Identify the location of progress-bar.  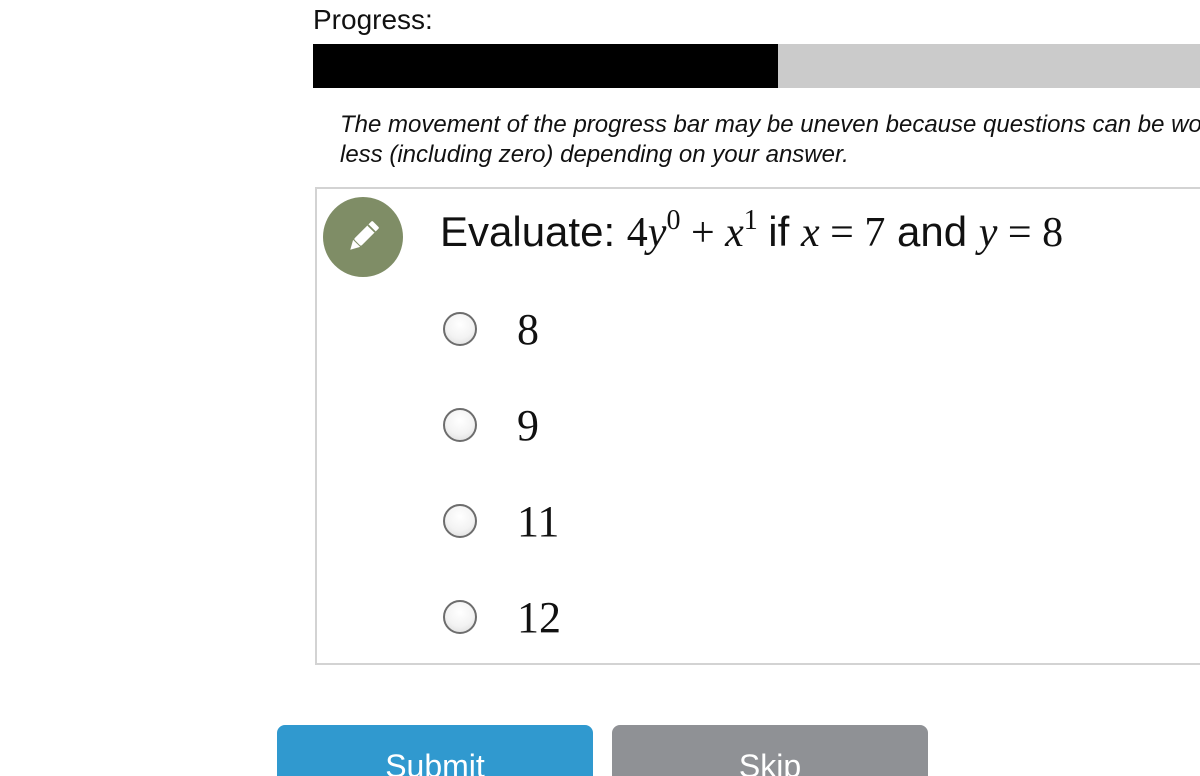
(756, 66).